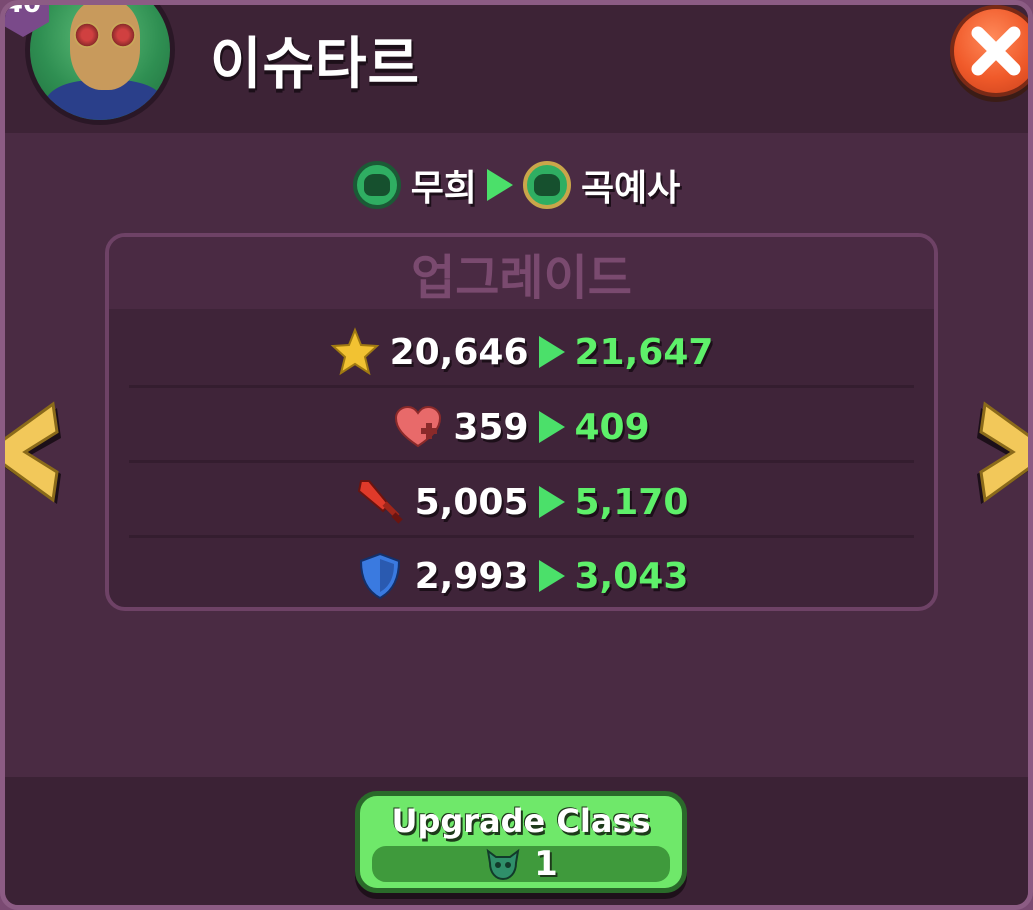  I want to click on stat-old-value: 2,993, so click(471, 576).